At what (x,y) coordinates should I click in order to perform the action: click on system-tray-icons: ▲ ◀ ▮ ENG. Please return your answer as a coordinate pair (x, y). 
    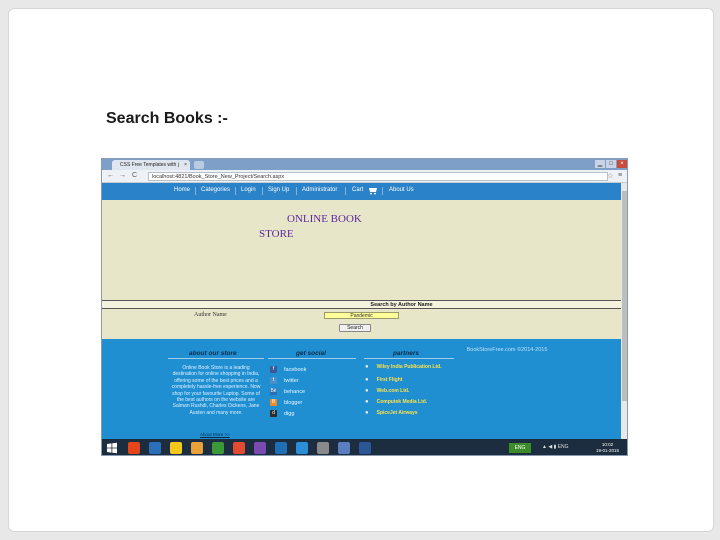
    Looking at the image, I should click on (555, 447).